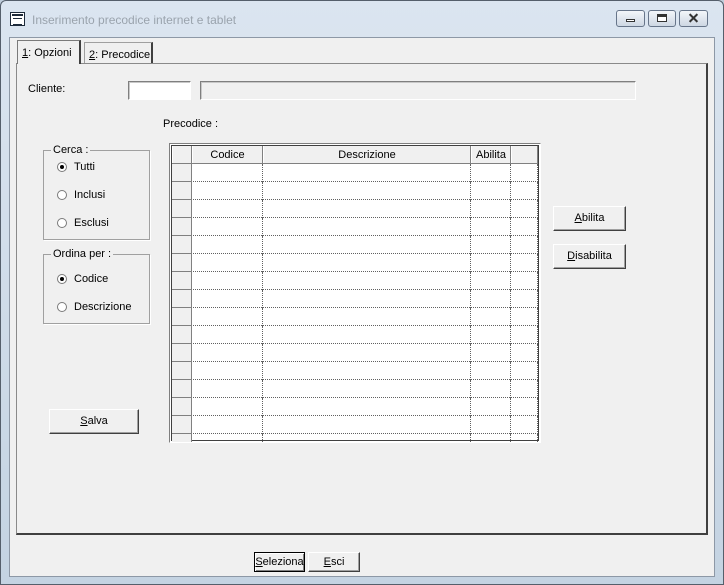 This screenshot has width=724, height=585. I want to click on column-header-abilita: Abilita, so click(491, 154).